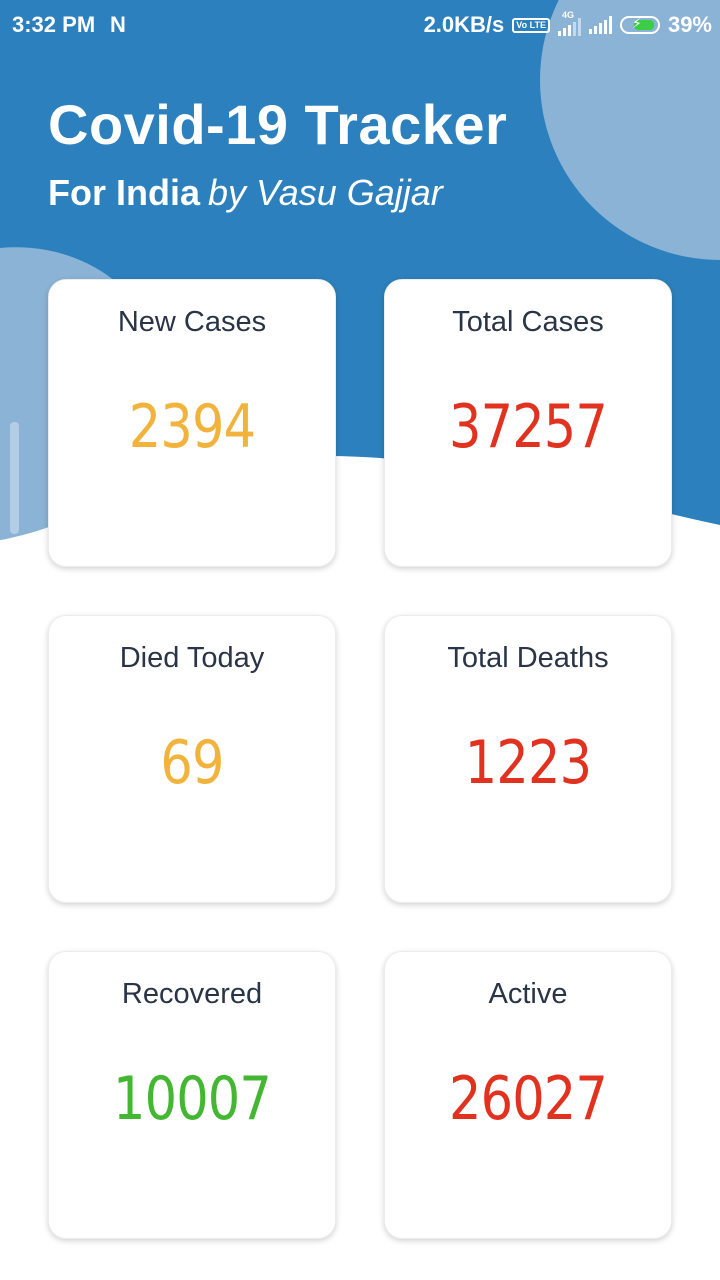  I want to click on card-label: Recovered, so click(192, 994).